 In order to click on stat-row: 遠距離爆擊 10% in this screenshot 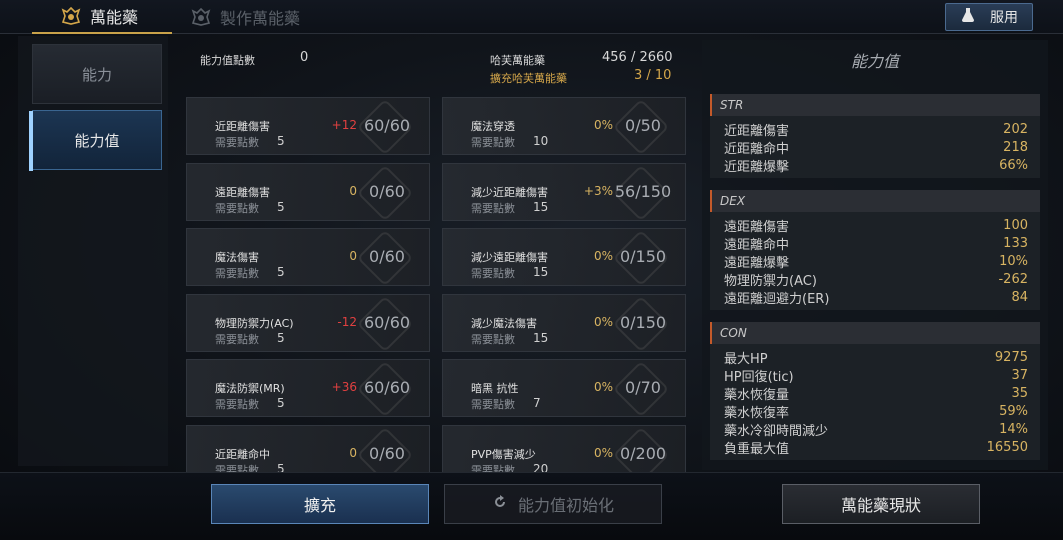, I will do `click(875, 261)`.